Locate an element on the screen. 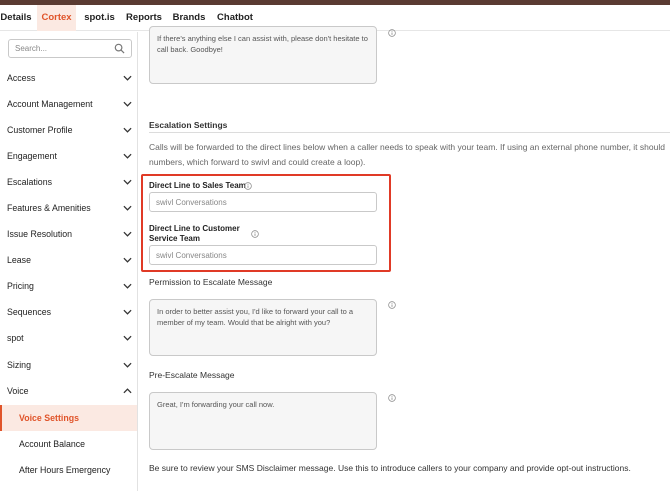 This screenshot has height=491, width=670. sidebar-item-label: Voice is located at coordinates (18, 391).